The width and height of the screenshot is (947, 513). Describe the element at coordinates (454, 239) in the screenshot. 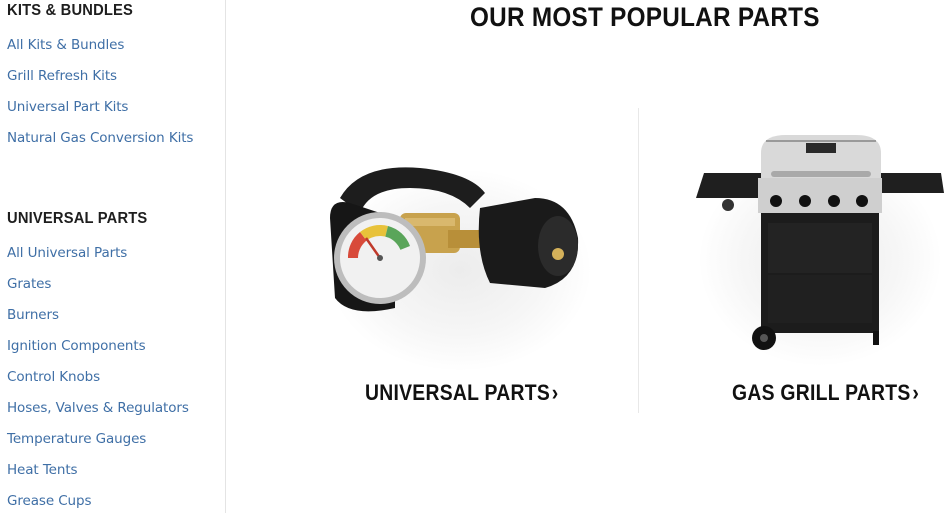

I see `propane-gauge-adapter-image` at that location.